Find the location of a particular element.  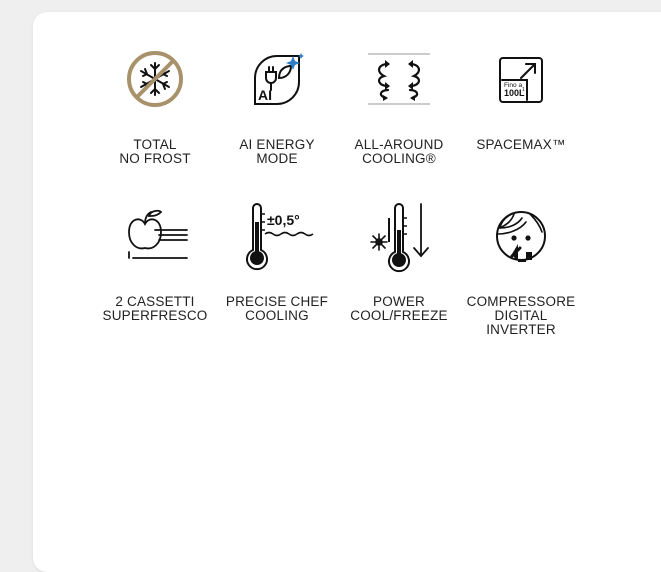

ai-energy-icon: AI is located at coordinates (279, 79).